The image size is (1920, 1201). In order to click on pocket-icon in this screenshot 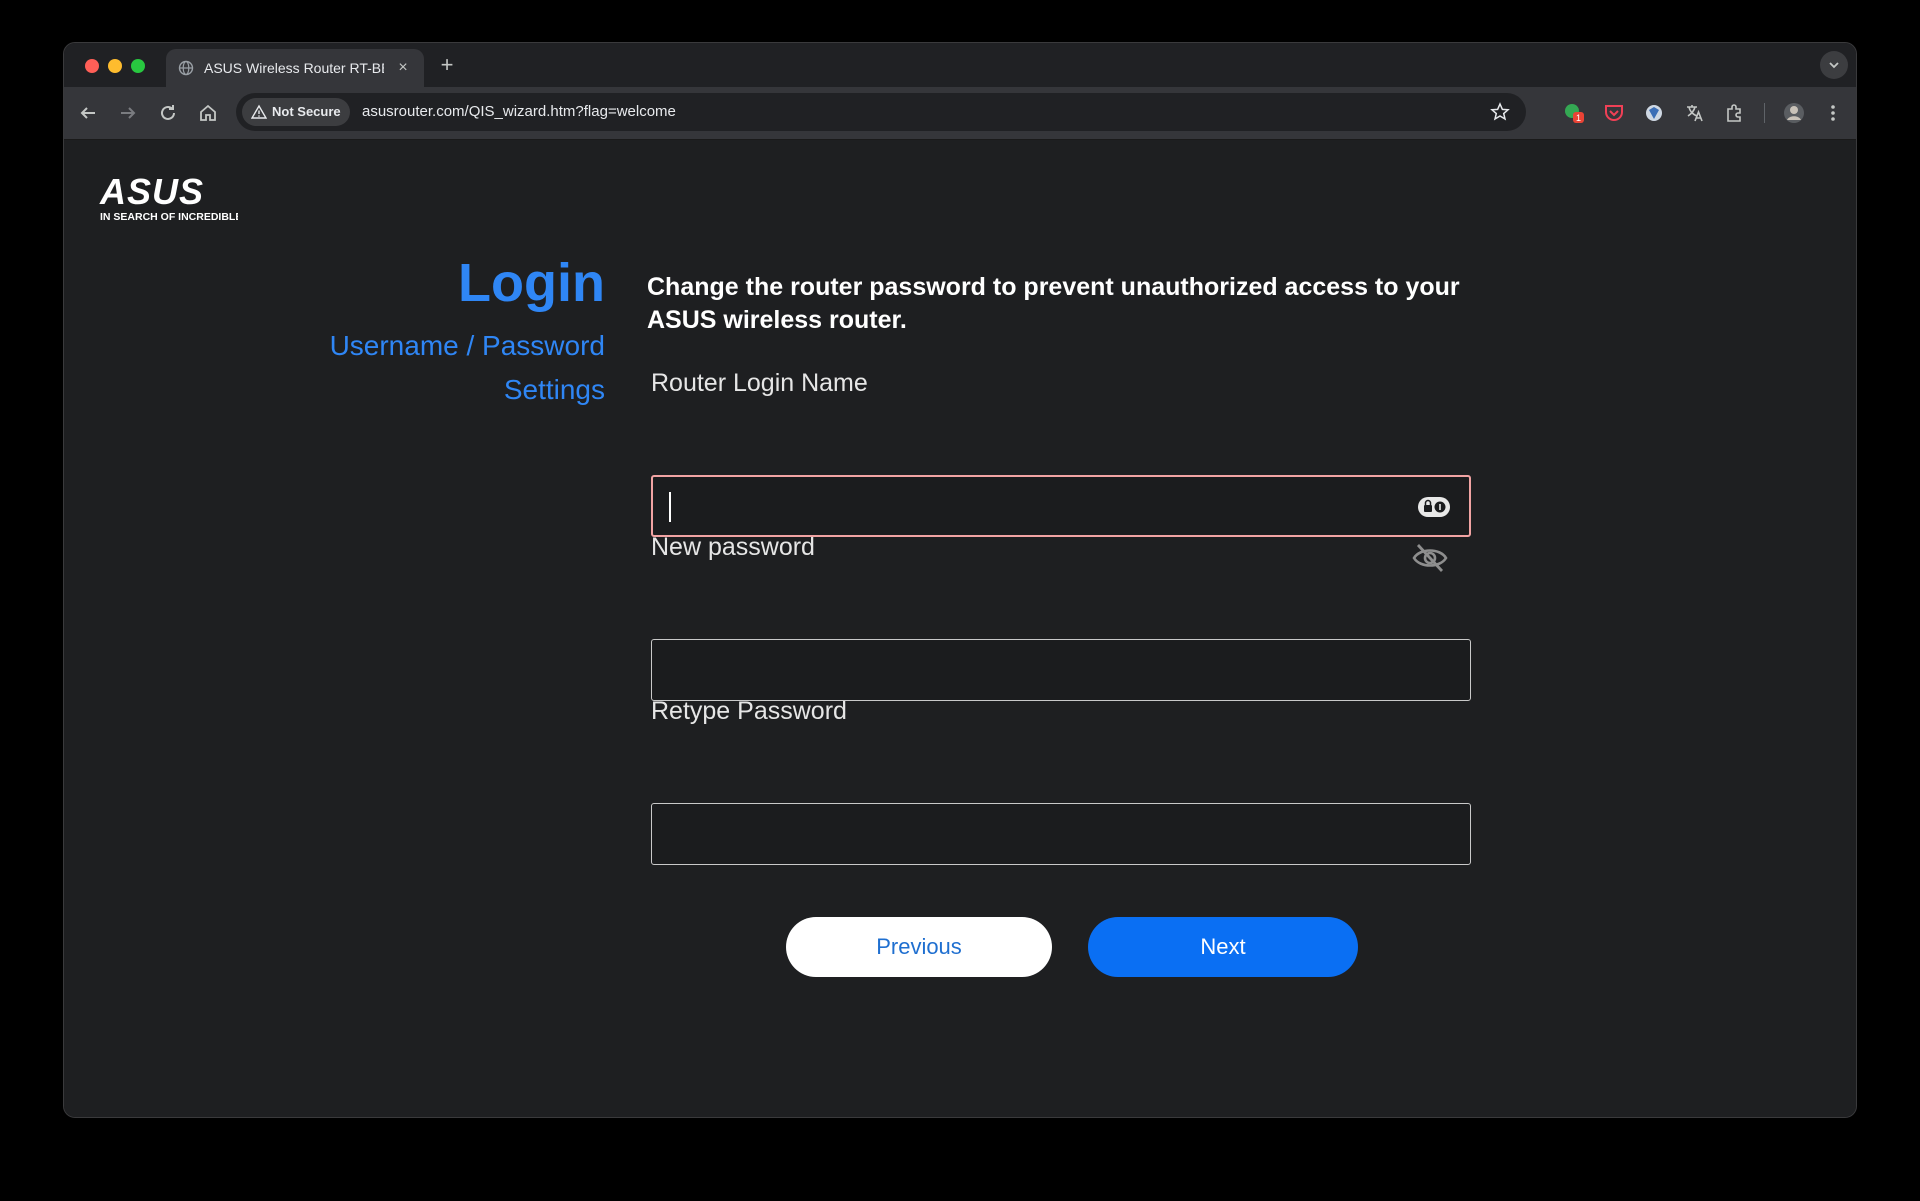, I will do `click(1614, 113)`.